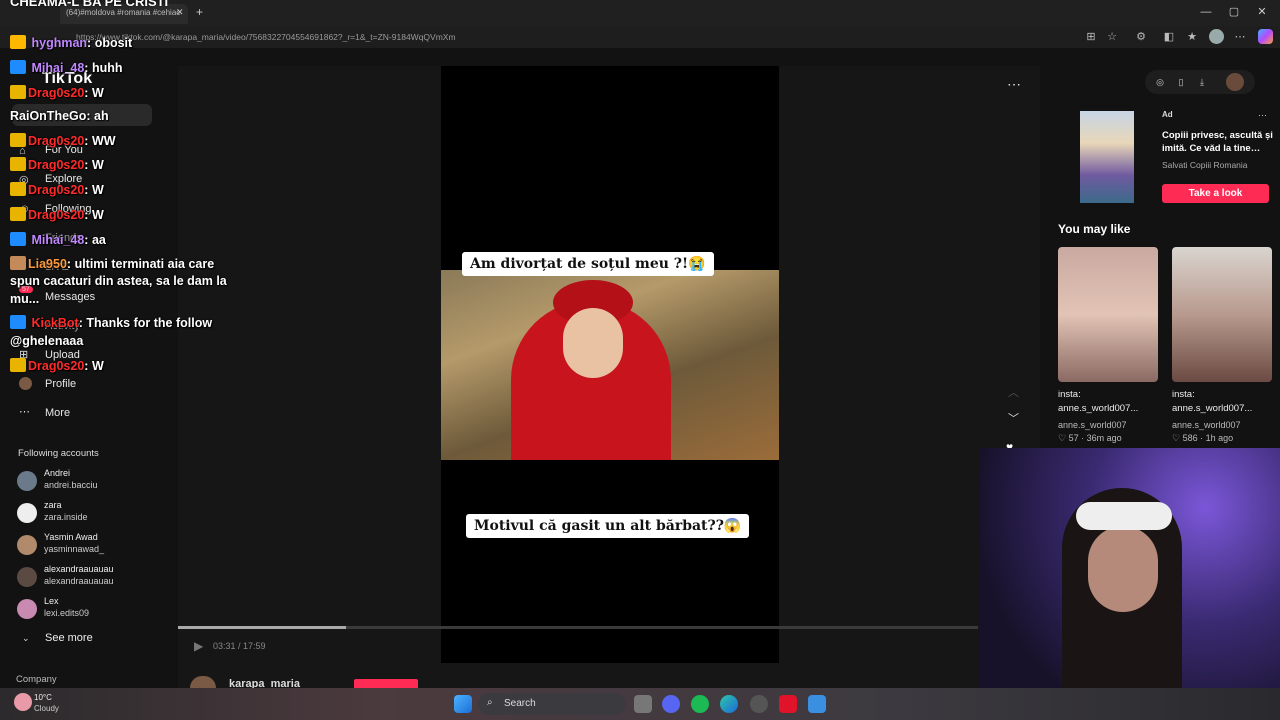 Image resolution: width=1280 pixels, height=720 pixels. I want to click on following-accounts-title: Following accounts, so click(58, 453).